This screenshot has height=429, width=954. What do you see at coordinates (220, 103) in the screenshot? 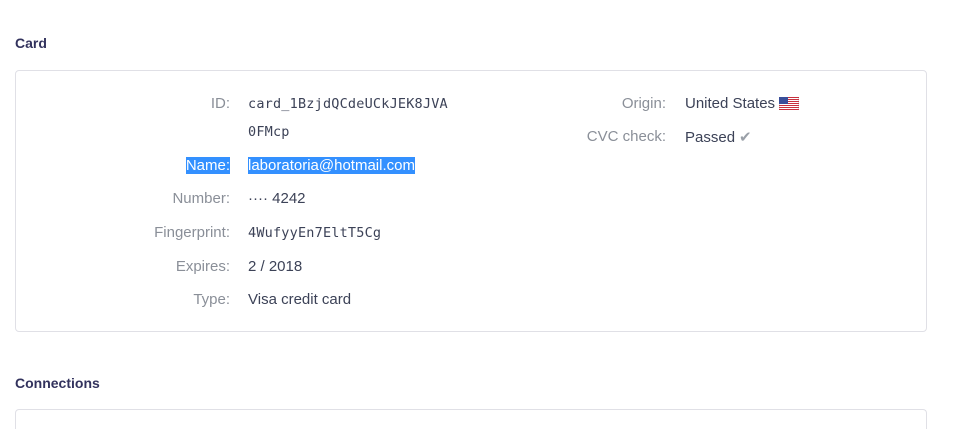
I see `id-label: ID:` at bounding box center [220, 103].